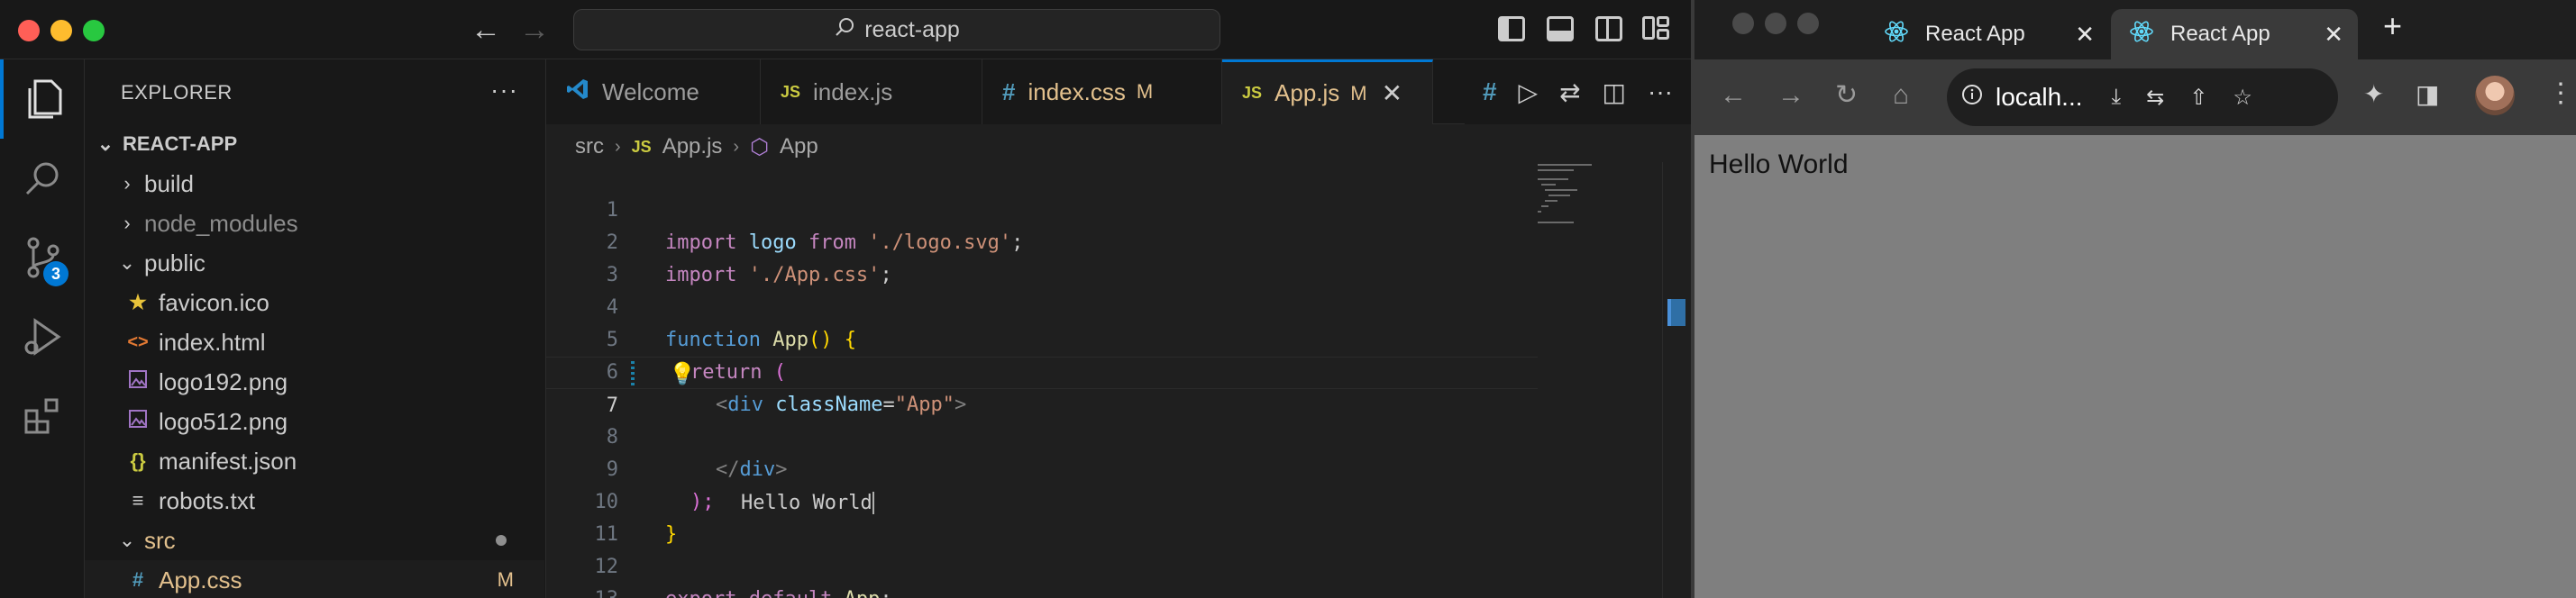 The image size is (2576, 598). Describe the element at coordinates (314, 184) in the screenshot. I see `tree-item-build: › build` at that location.